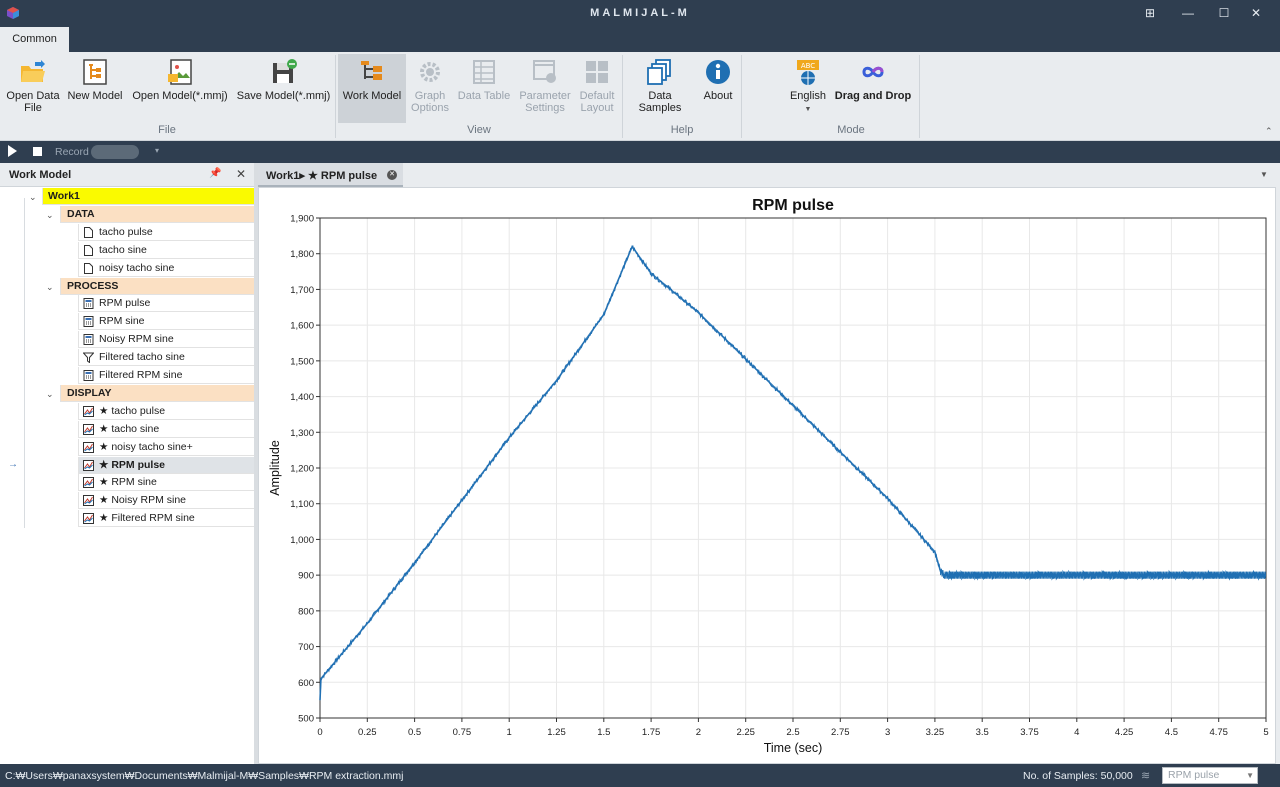  What do you see at coordinates (148, 196) in the screenshot?
I see `tree-root-work1: Work1` at bounding box center [148, 196].